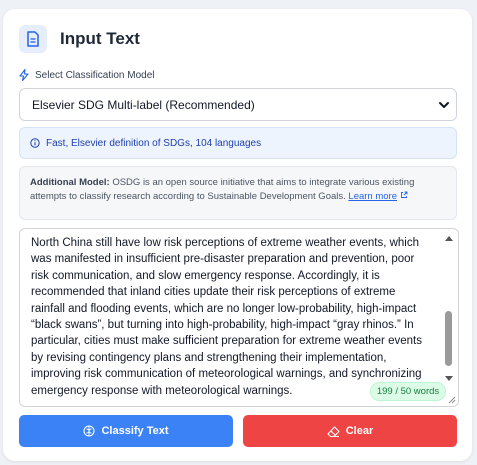  Describe the element at coordinates (100, 38) in the screenshot. I see `page-title: Input Text` at that location.